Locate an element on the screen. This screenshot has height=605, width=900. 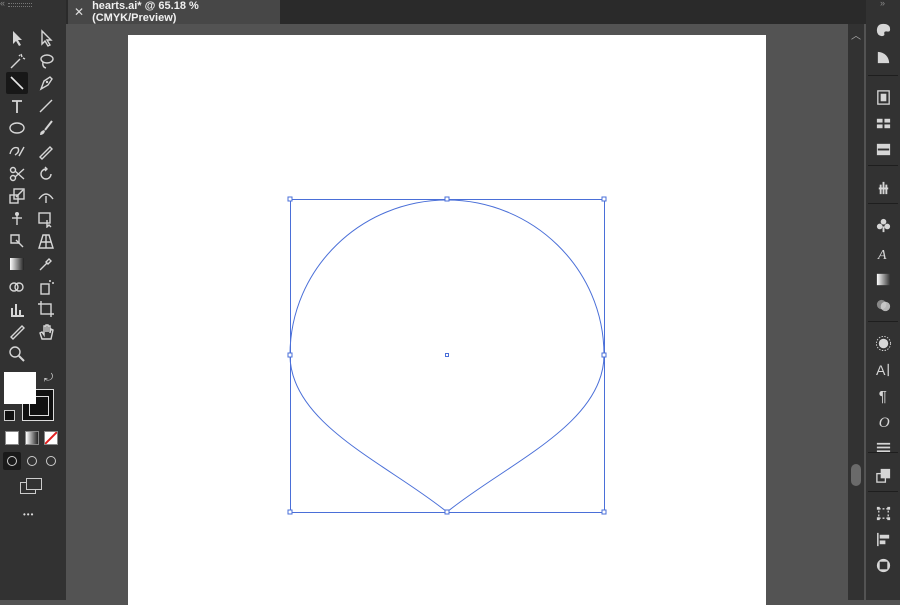
column-graph-tool-icon is located at coordinates (17, 309).